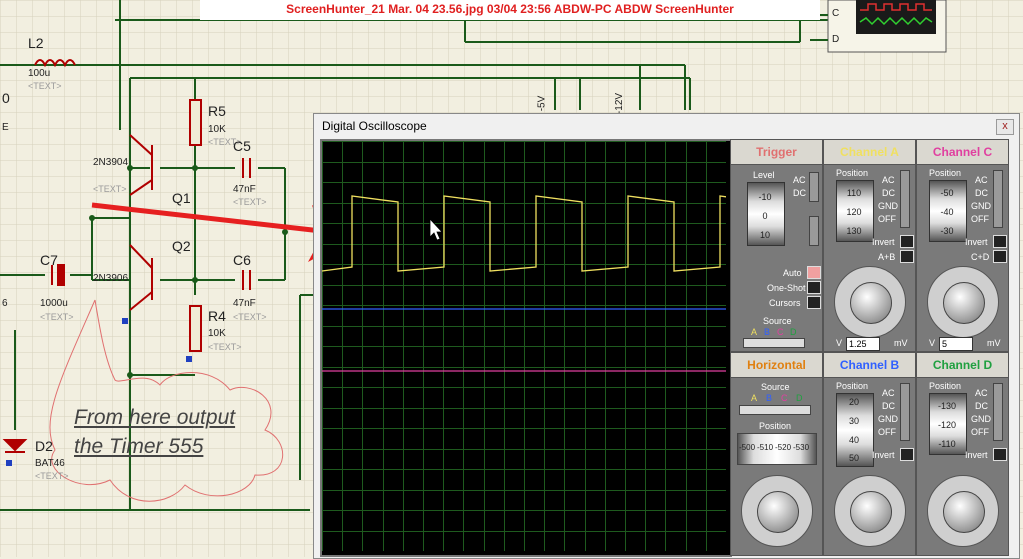 This screenshot has width=1023, height=559. What do you see at coordinates (110, 189) in the screenshot?
I see `q1-text-tag: <TEXT>` at bounding box center [110, 189].